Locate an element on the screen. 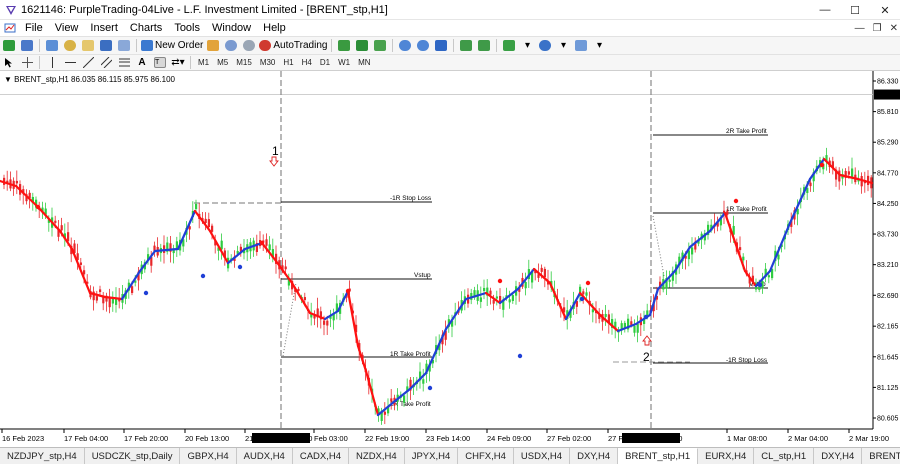 Image resolution: width=900 pixels, height=464 pixels. navigator-icon is located at coordinates (88, 45).